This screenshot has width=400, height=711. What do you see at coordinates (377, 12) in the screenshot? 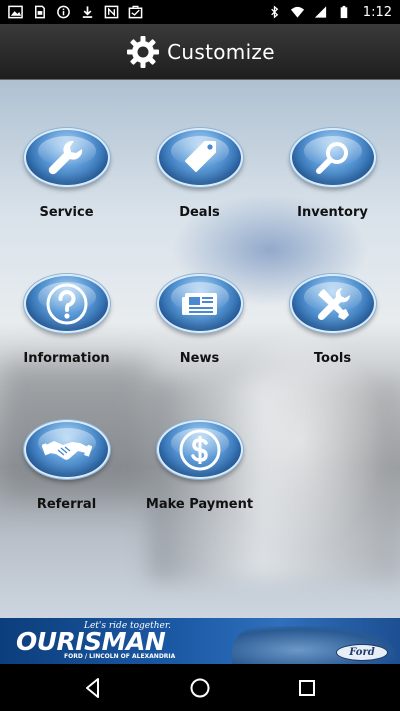
I see `clock: 1:12` at bounding box center [377, 12].